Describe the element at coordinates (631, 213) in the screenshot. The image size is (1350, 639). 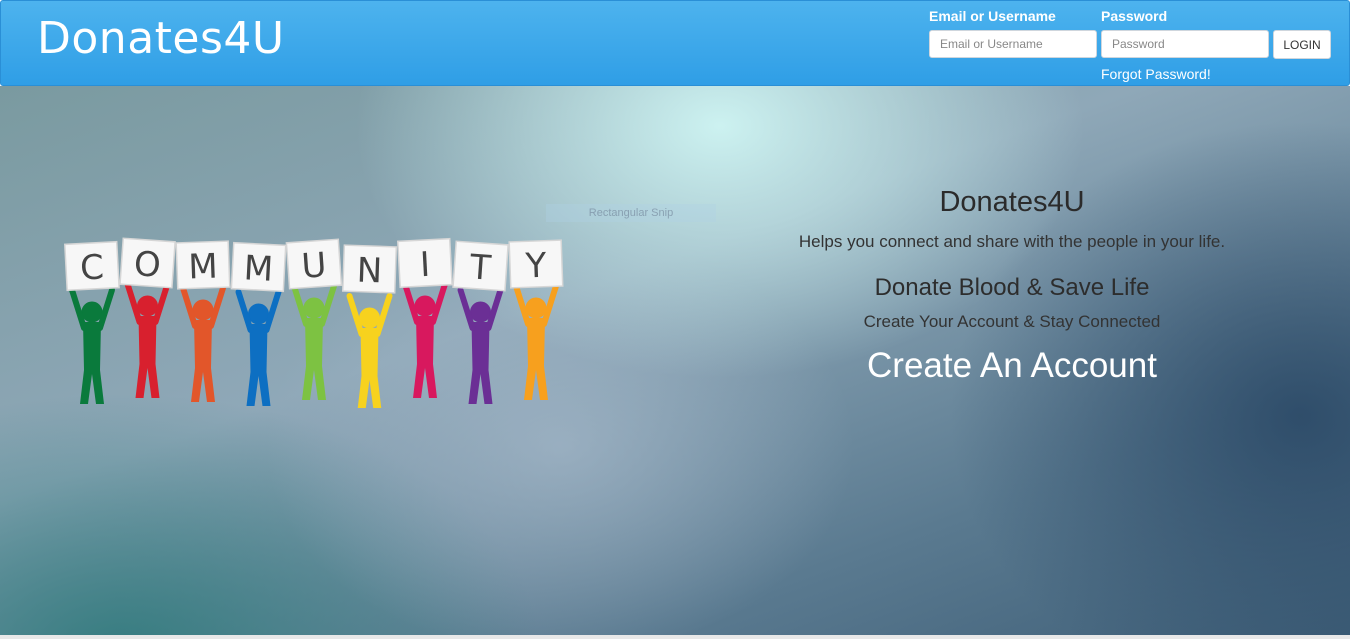
I see `rectangular-snip-overlay: Rectangular Snip` at that location.